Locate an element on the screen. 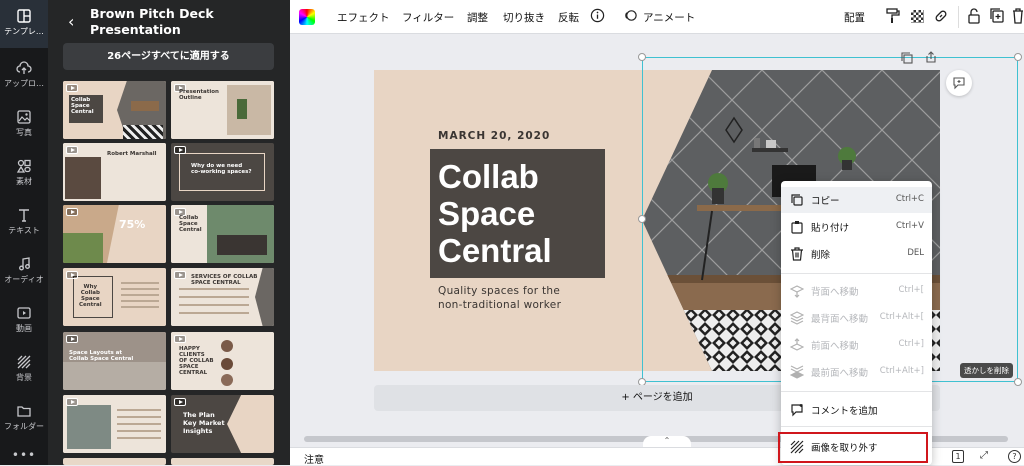 The image size is (1024, 466). template-thumb: HAPPY CLIENTS OF COLLAB SPACE CENTRAL is located at coordinates (222, 361).